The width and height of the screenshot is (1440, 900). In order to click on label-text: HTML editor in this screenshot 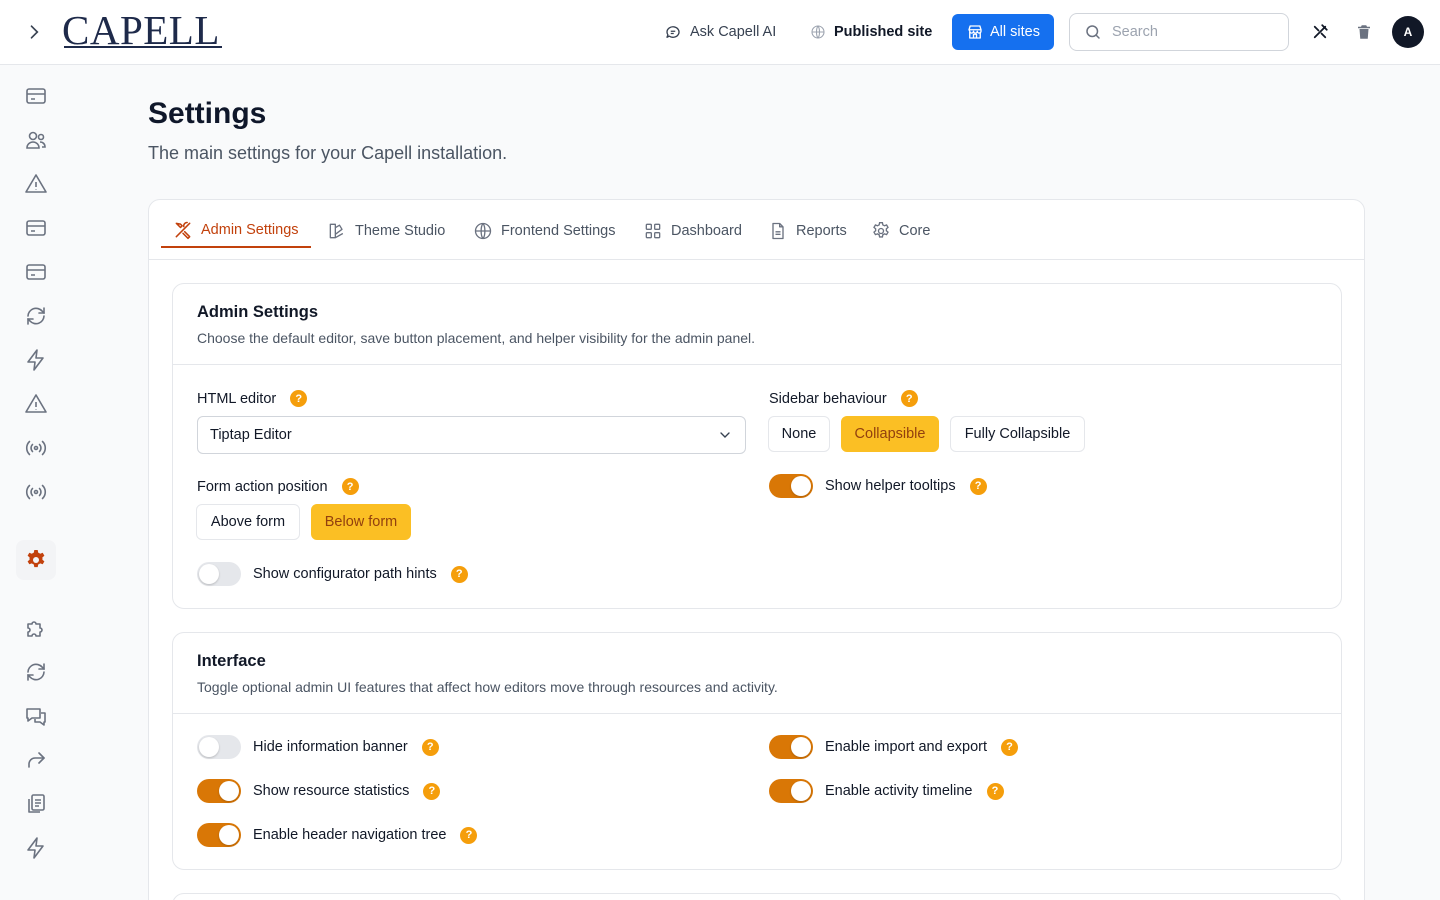, I will do `click(237, 398)`.